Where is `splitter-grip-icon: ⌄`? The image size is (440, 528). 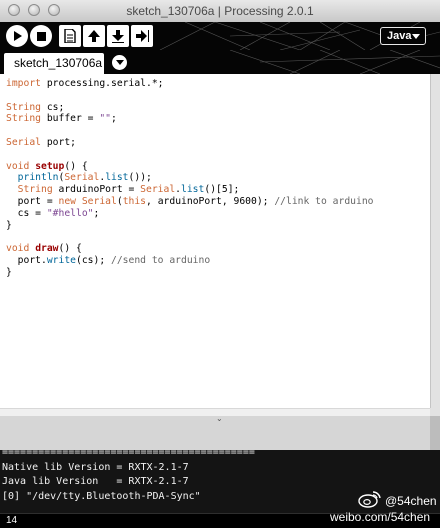 splitter-grip-icon: ⌄ is located at coordinates (219, 418).